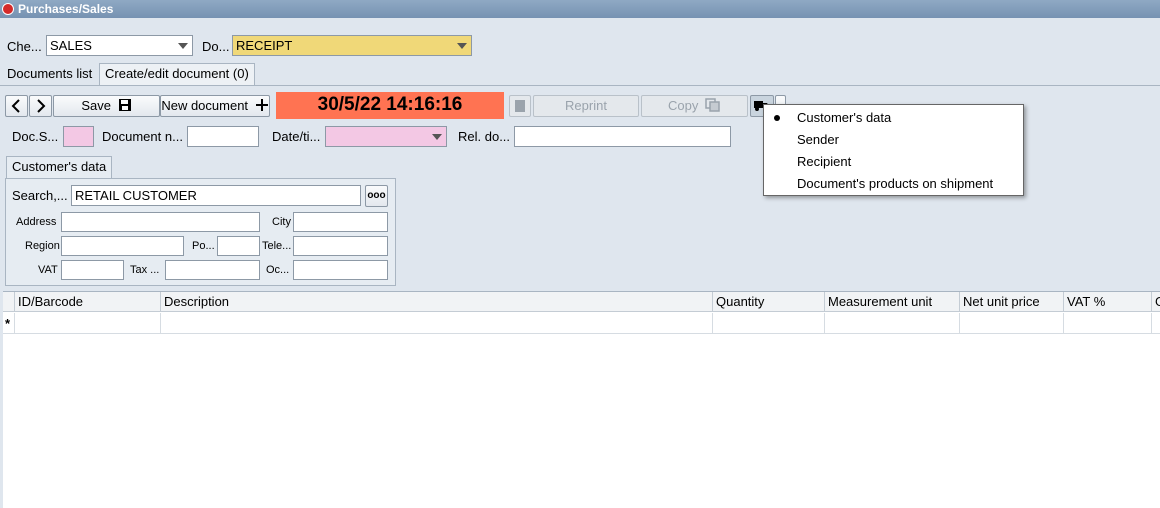 This screenshot has height=508, width=1160. Describe the element at coordinates (437, 302) in the screenshot. I see `column-header-description: Description` at that location.